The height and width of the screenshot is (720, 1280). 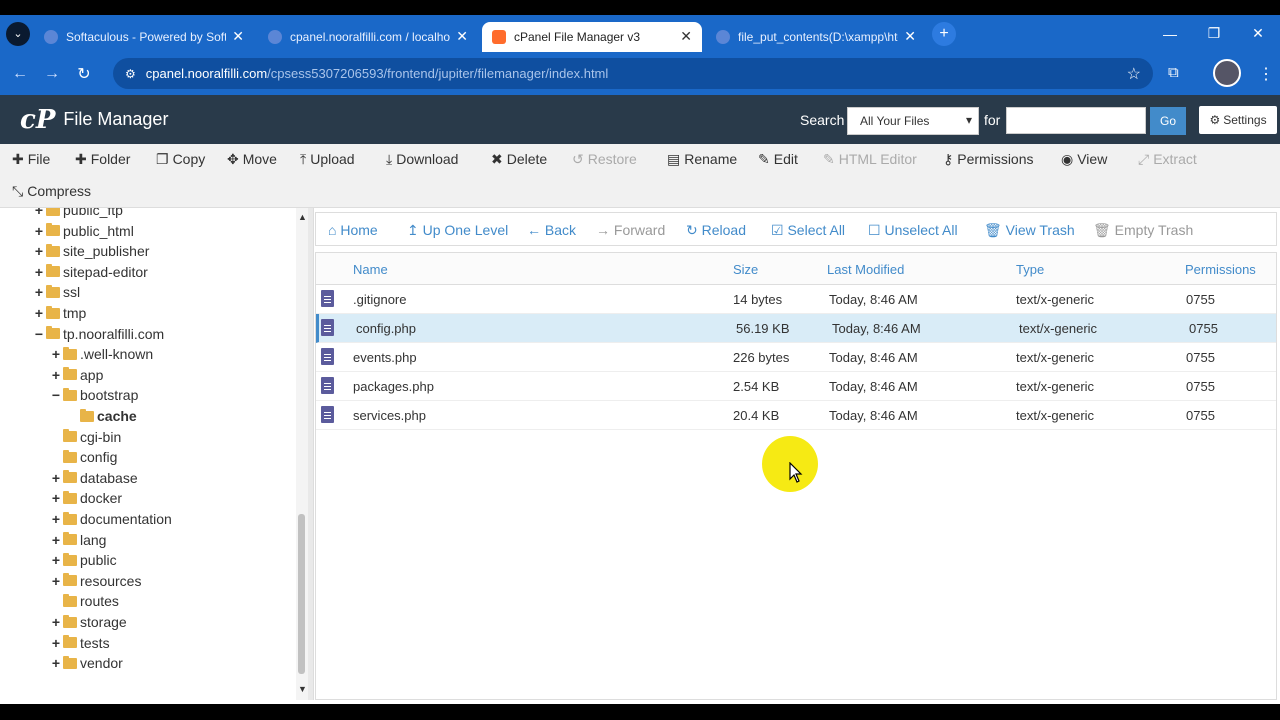 What do you see at coordinates (1167, 159) in the screenshot?
I see `extract-button: ⤢ Extract` at bounding box center [1167, 159].